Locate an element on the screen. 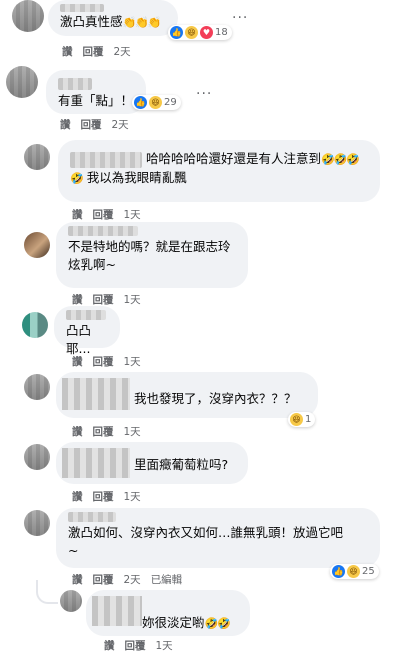 The width and height of the screenshot is (418, 658). comment-bubble: 里面癥葡萄粒吗? is located at coordinates (152, 463).